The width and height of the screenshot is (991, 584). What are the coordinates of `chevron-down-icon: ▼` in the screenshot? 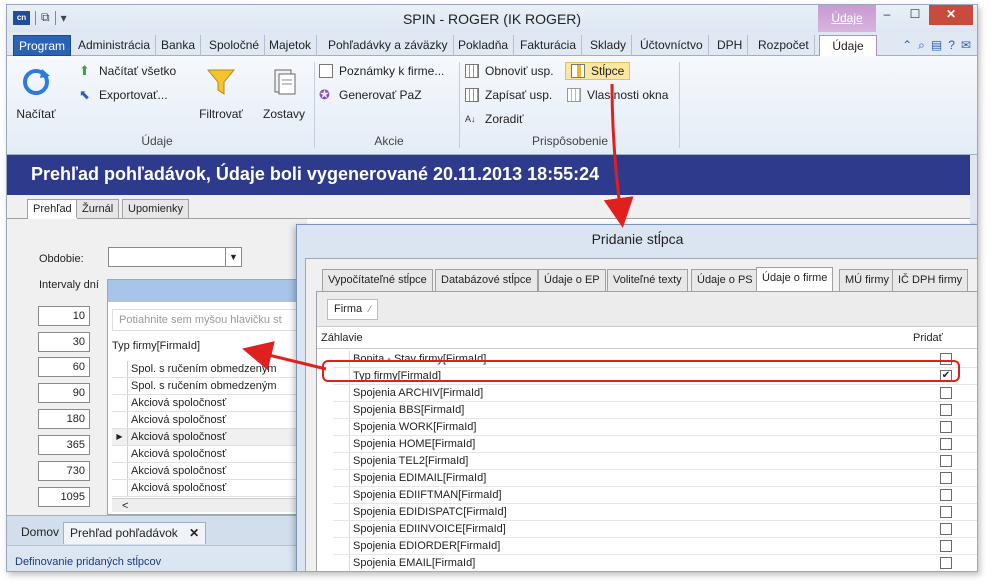 It's located at (233, 257).